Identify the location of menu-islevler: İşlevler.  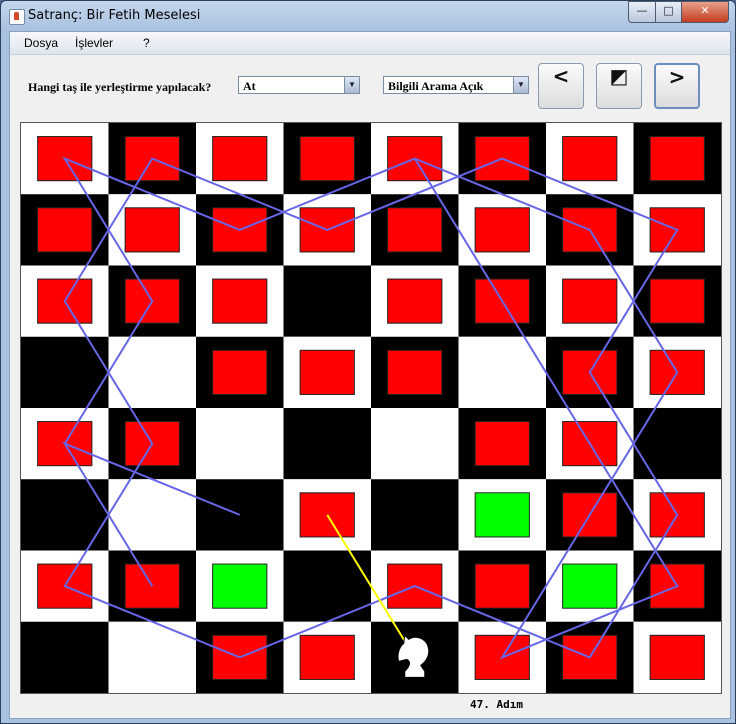
(94, 43).